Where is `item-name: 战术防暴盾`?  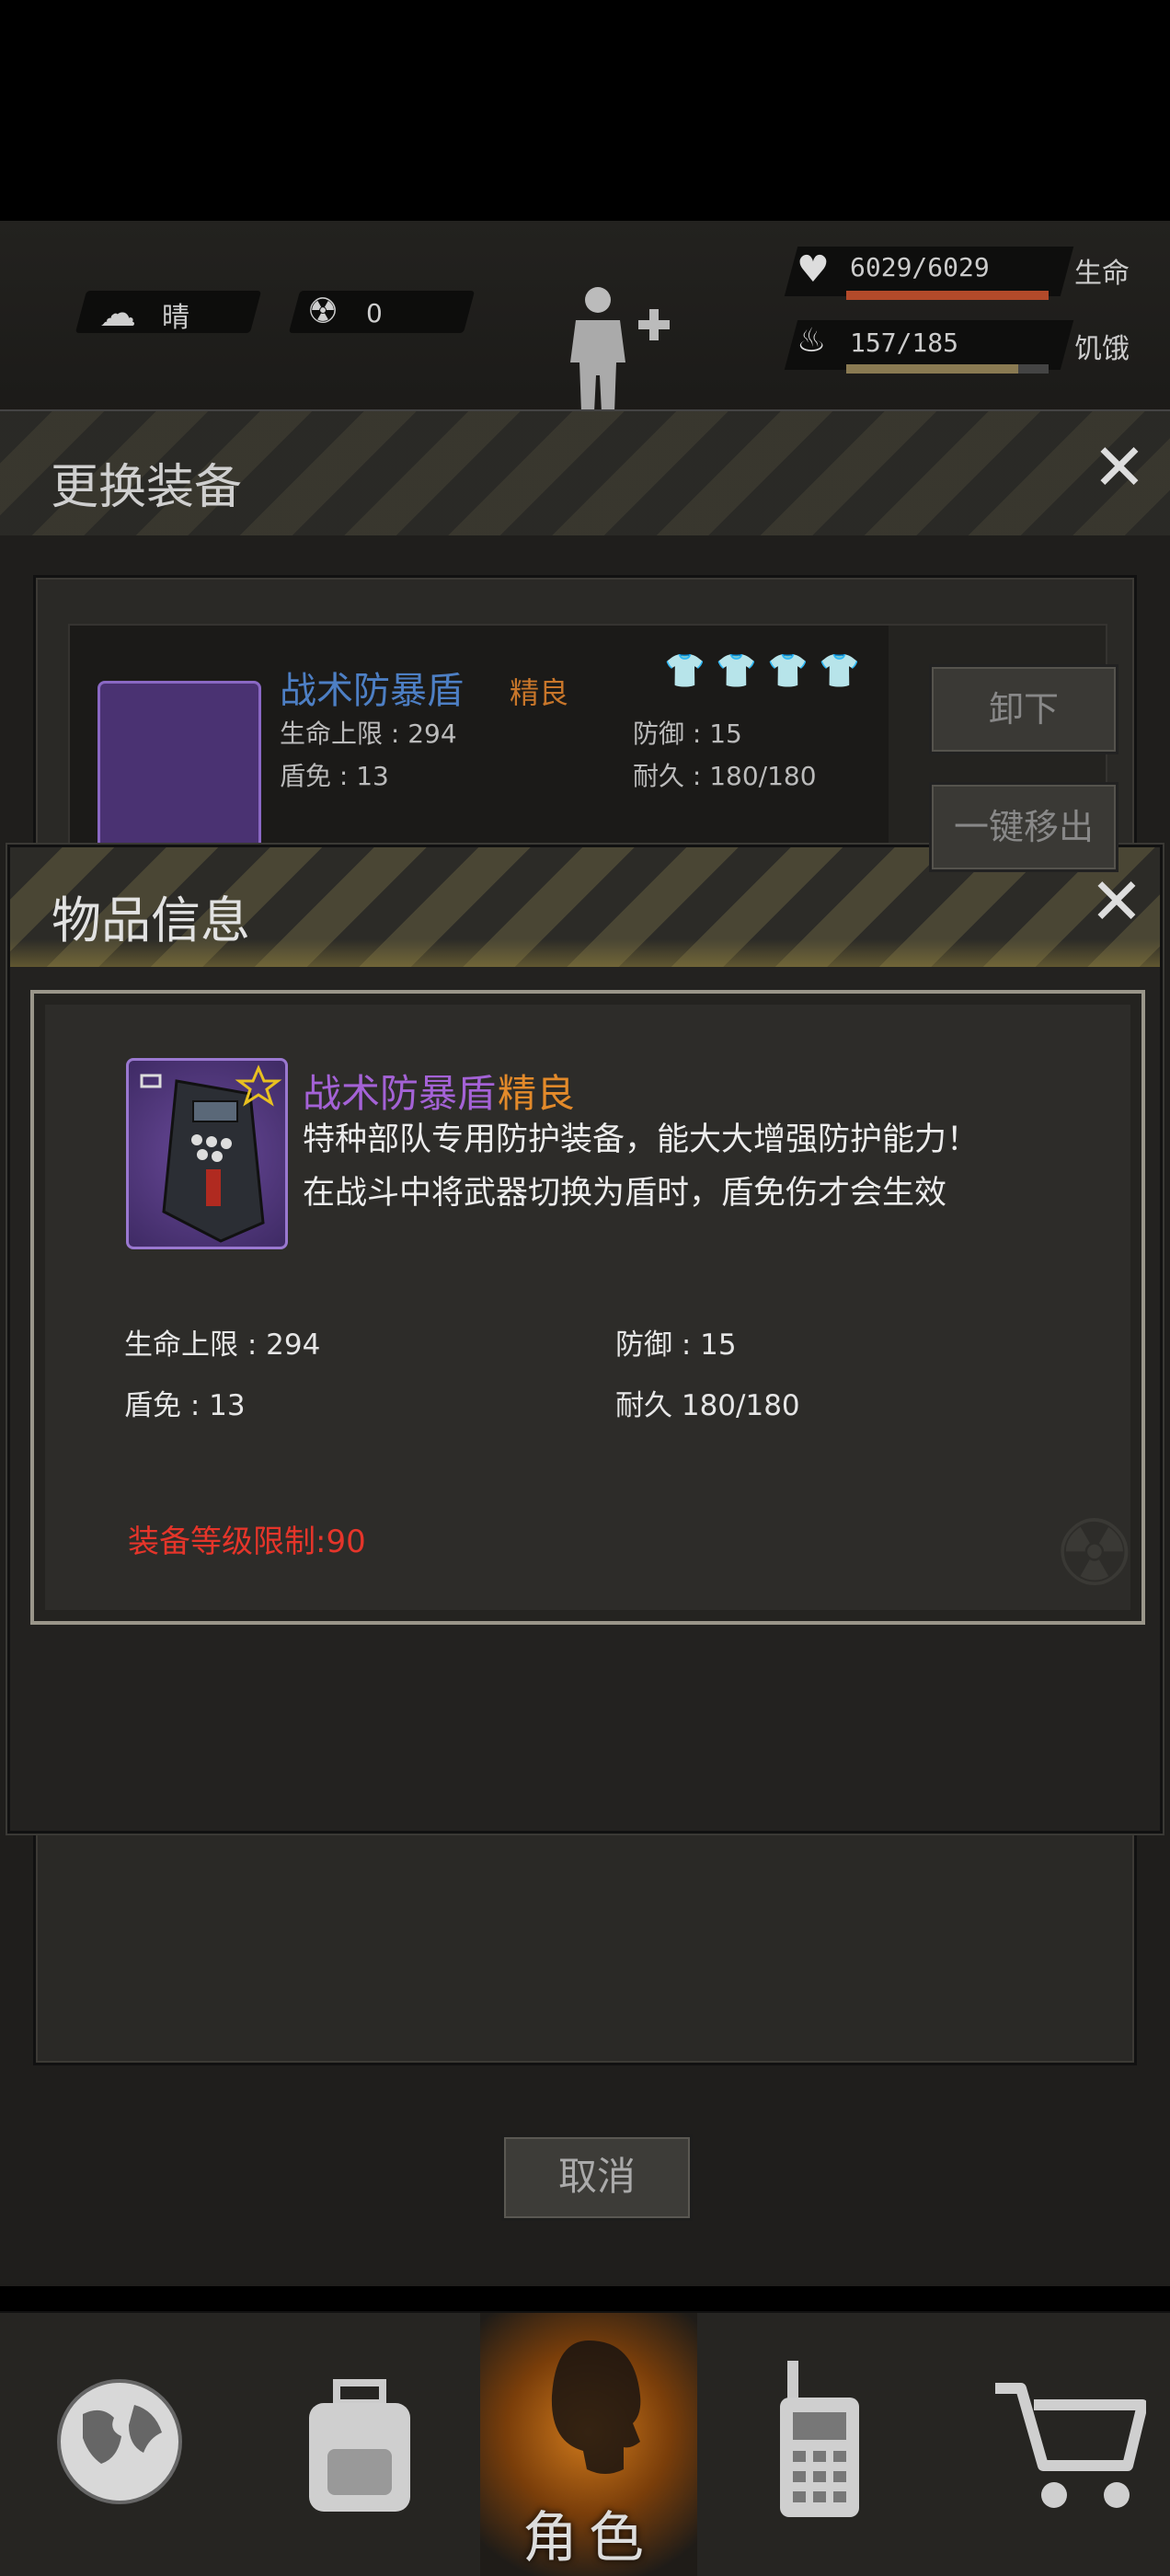
item-name: 战术防暴盾 is located at coordinates (400, 1093).